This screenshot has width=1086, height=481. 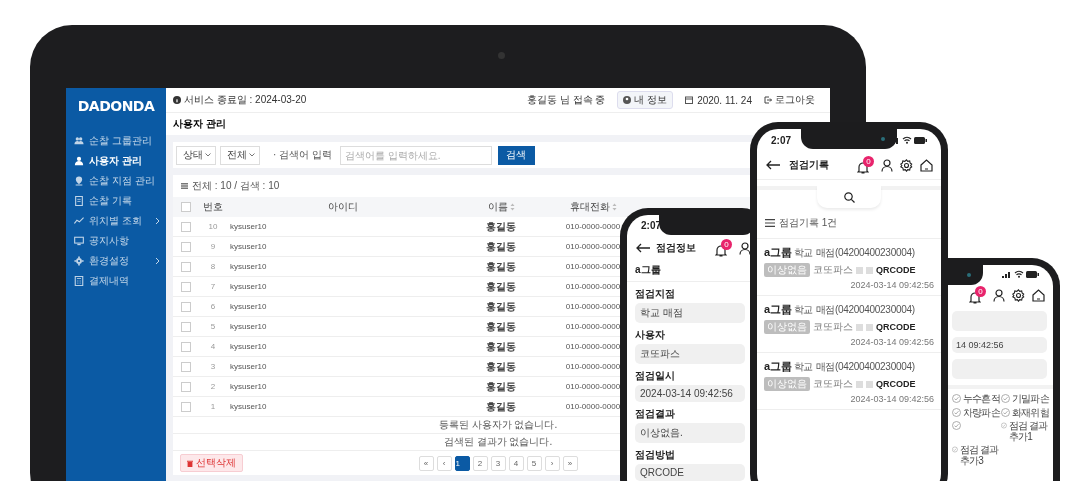 I want to click on checklist-label: 화재위험, so click(x=1030, y=412).